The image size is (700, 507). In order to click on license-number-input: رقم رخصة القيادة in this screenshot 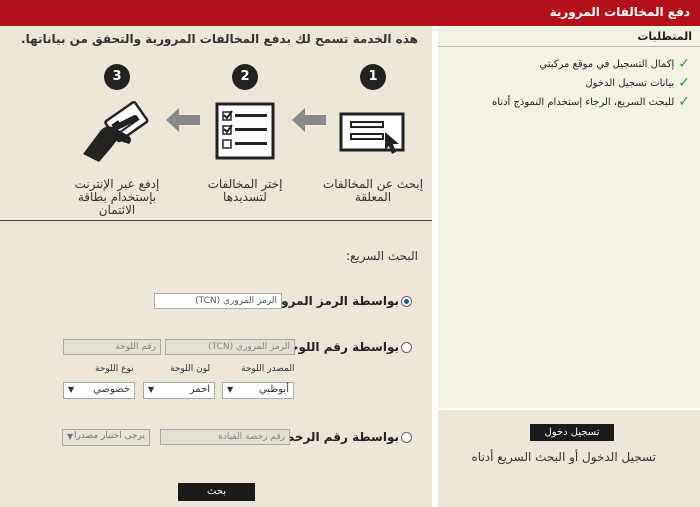, I will do `click(225, 437)`.